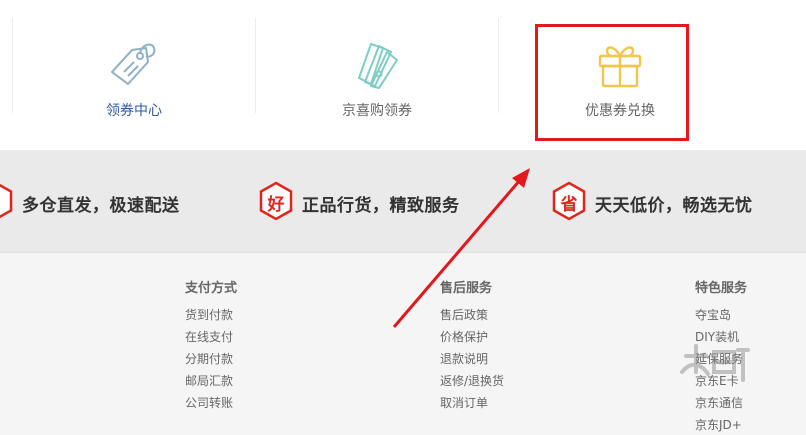 Image resolution: width=806 pixels, height=435 pixels. Describe the element at coordinates (134, 111) in the screenshot. I see `coupon-center-label: 领券中心` at that location.